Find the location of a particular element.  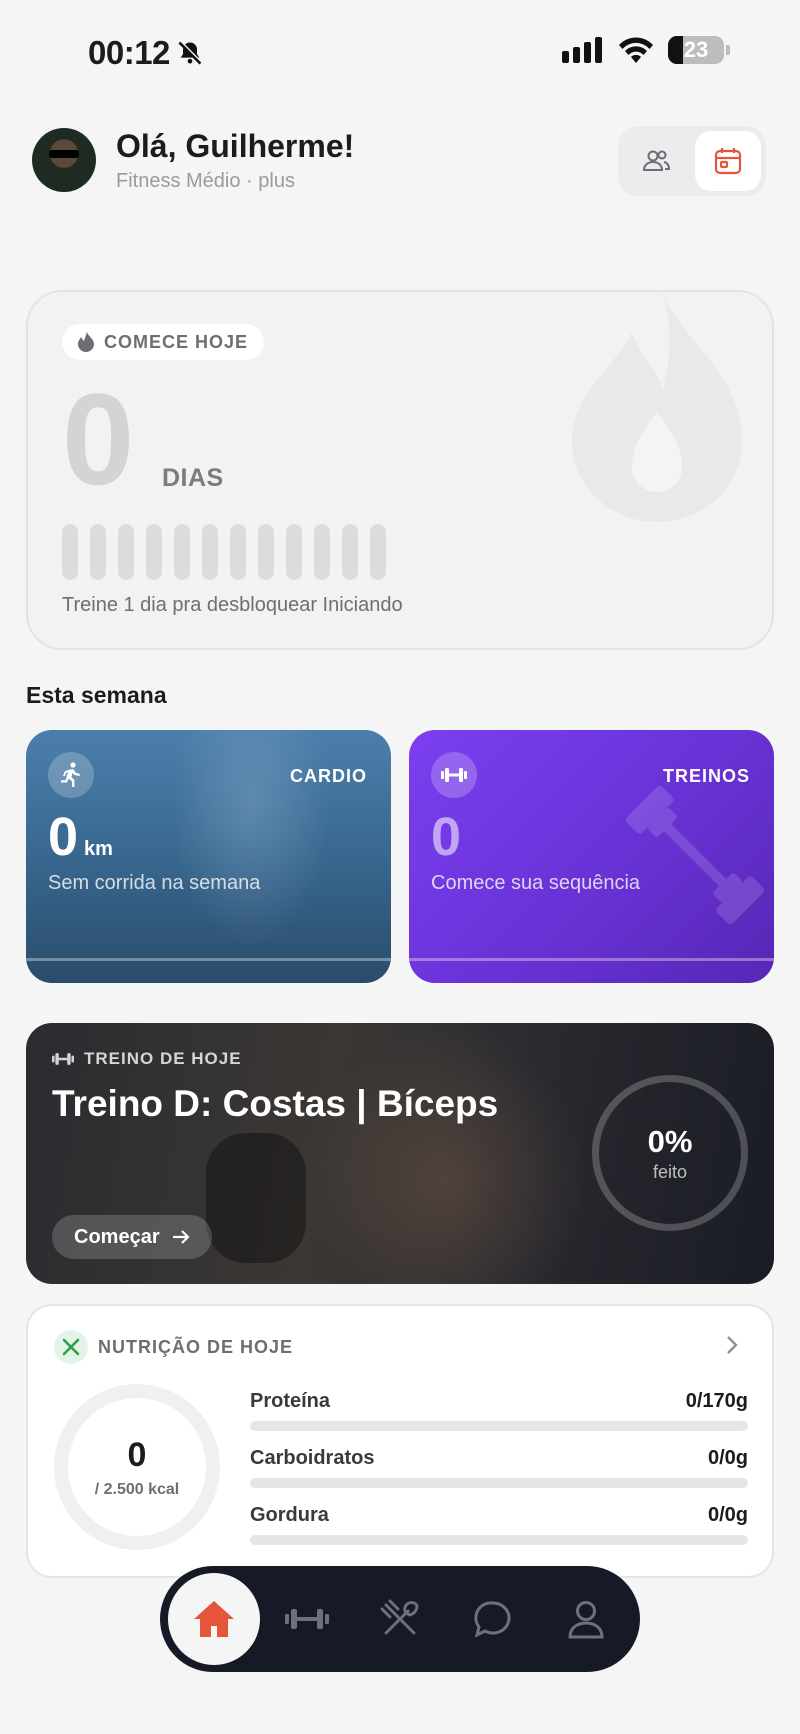

treinos-label: TREINOS is located at coordinates (706, 776).